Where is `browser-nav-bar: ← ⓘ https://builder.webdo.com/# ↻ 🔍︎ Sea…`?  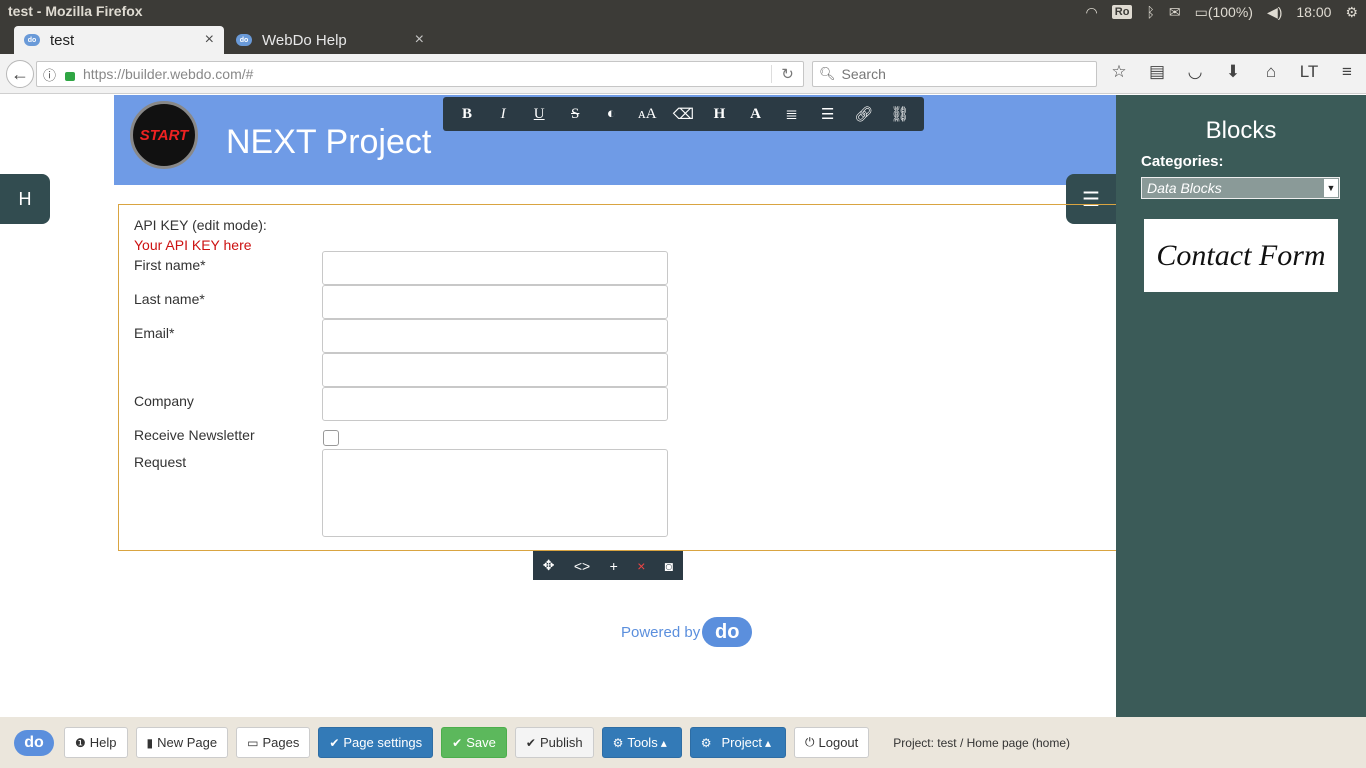
browser-nav-bar: ← ⓘ https://builder.webdo.com/# ↻ 🔍︎ Sea… is located at coordinates (683, 74).